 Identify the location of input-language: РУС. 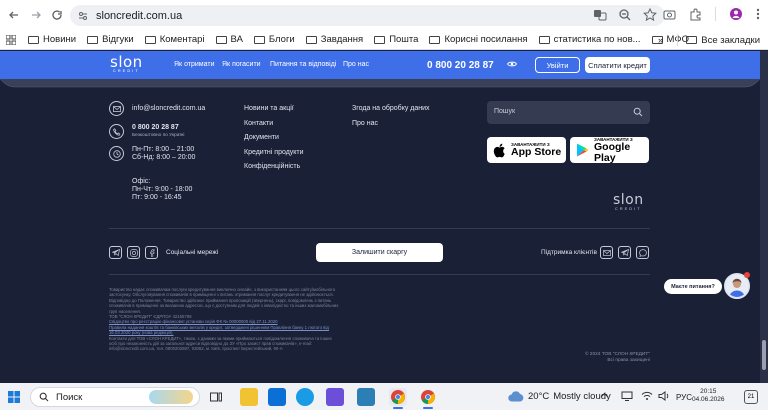
(684, 397).